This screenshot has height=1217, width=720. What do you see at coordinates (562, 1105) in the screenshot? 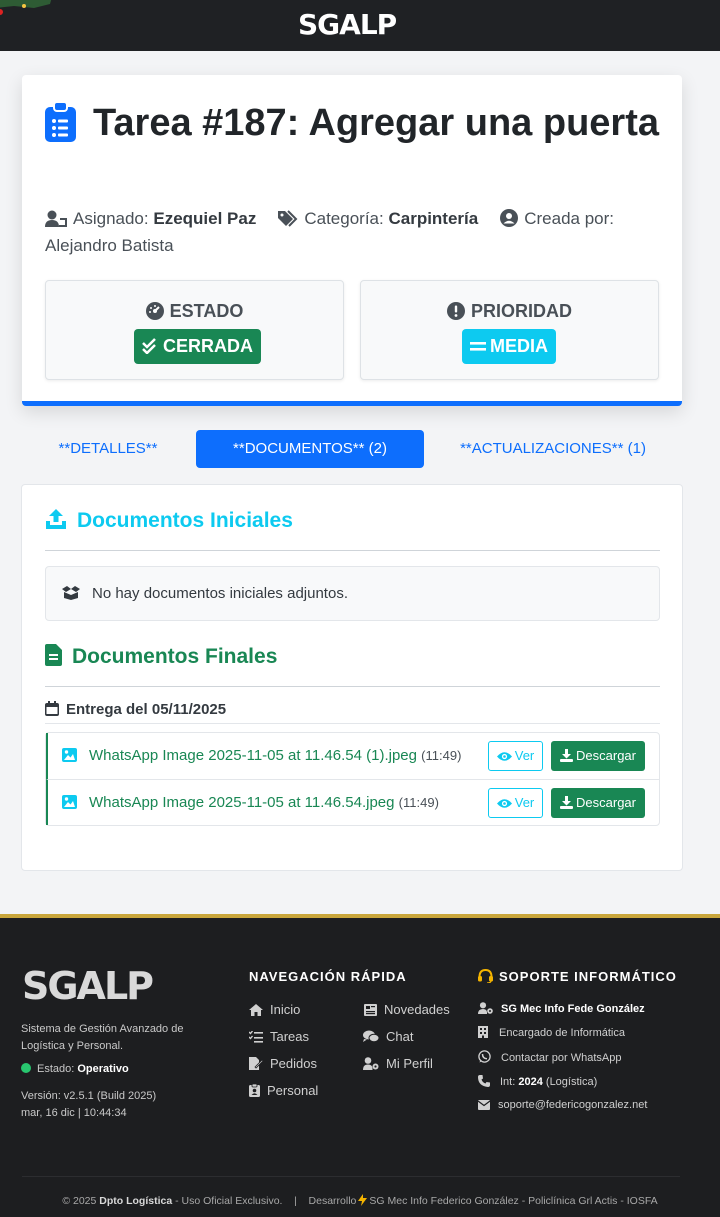
I see `support-email-link: soporte@federicogonzalez.net` at bounding box center [562, 1105].